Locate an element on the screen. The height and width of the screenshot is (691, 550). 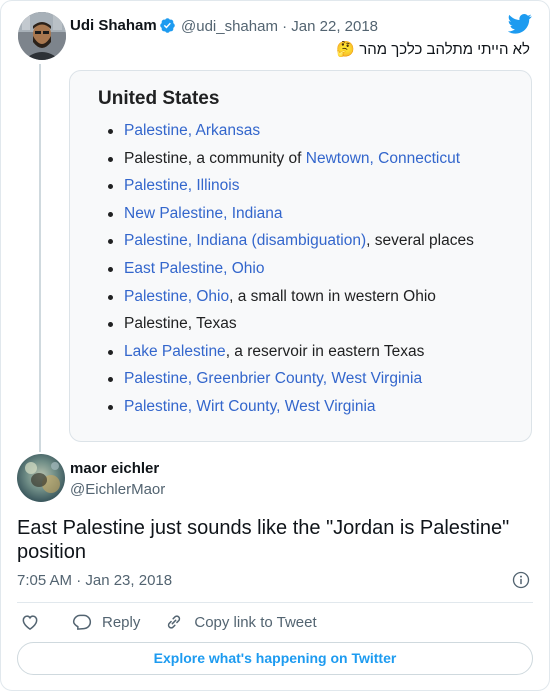
reply-icon is located at coordinates (82, 622).